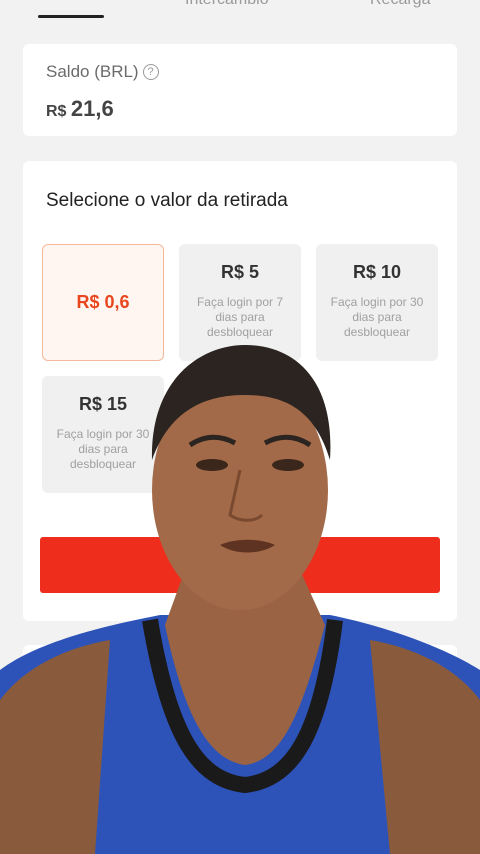 This screenshot has width=480, height=854. Describe the element at coordinates (377, 272) in the screenshot. I see `option-amount: R$ 10` at that location.